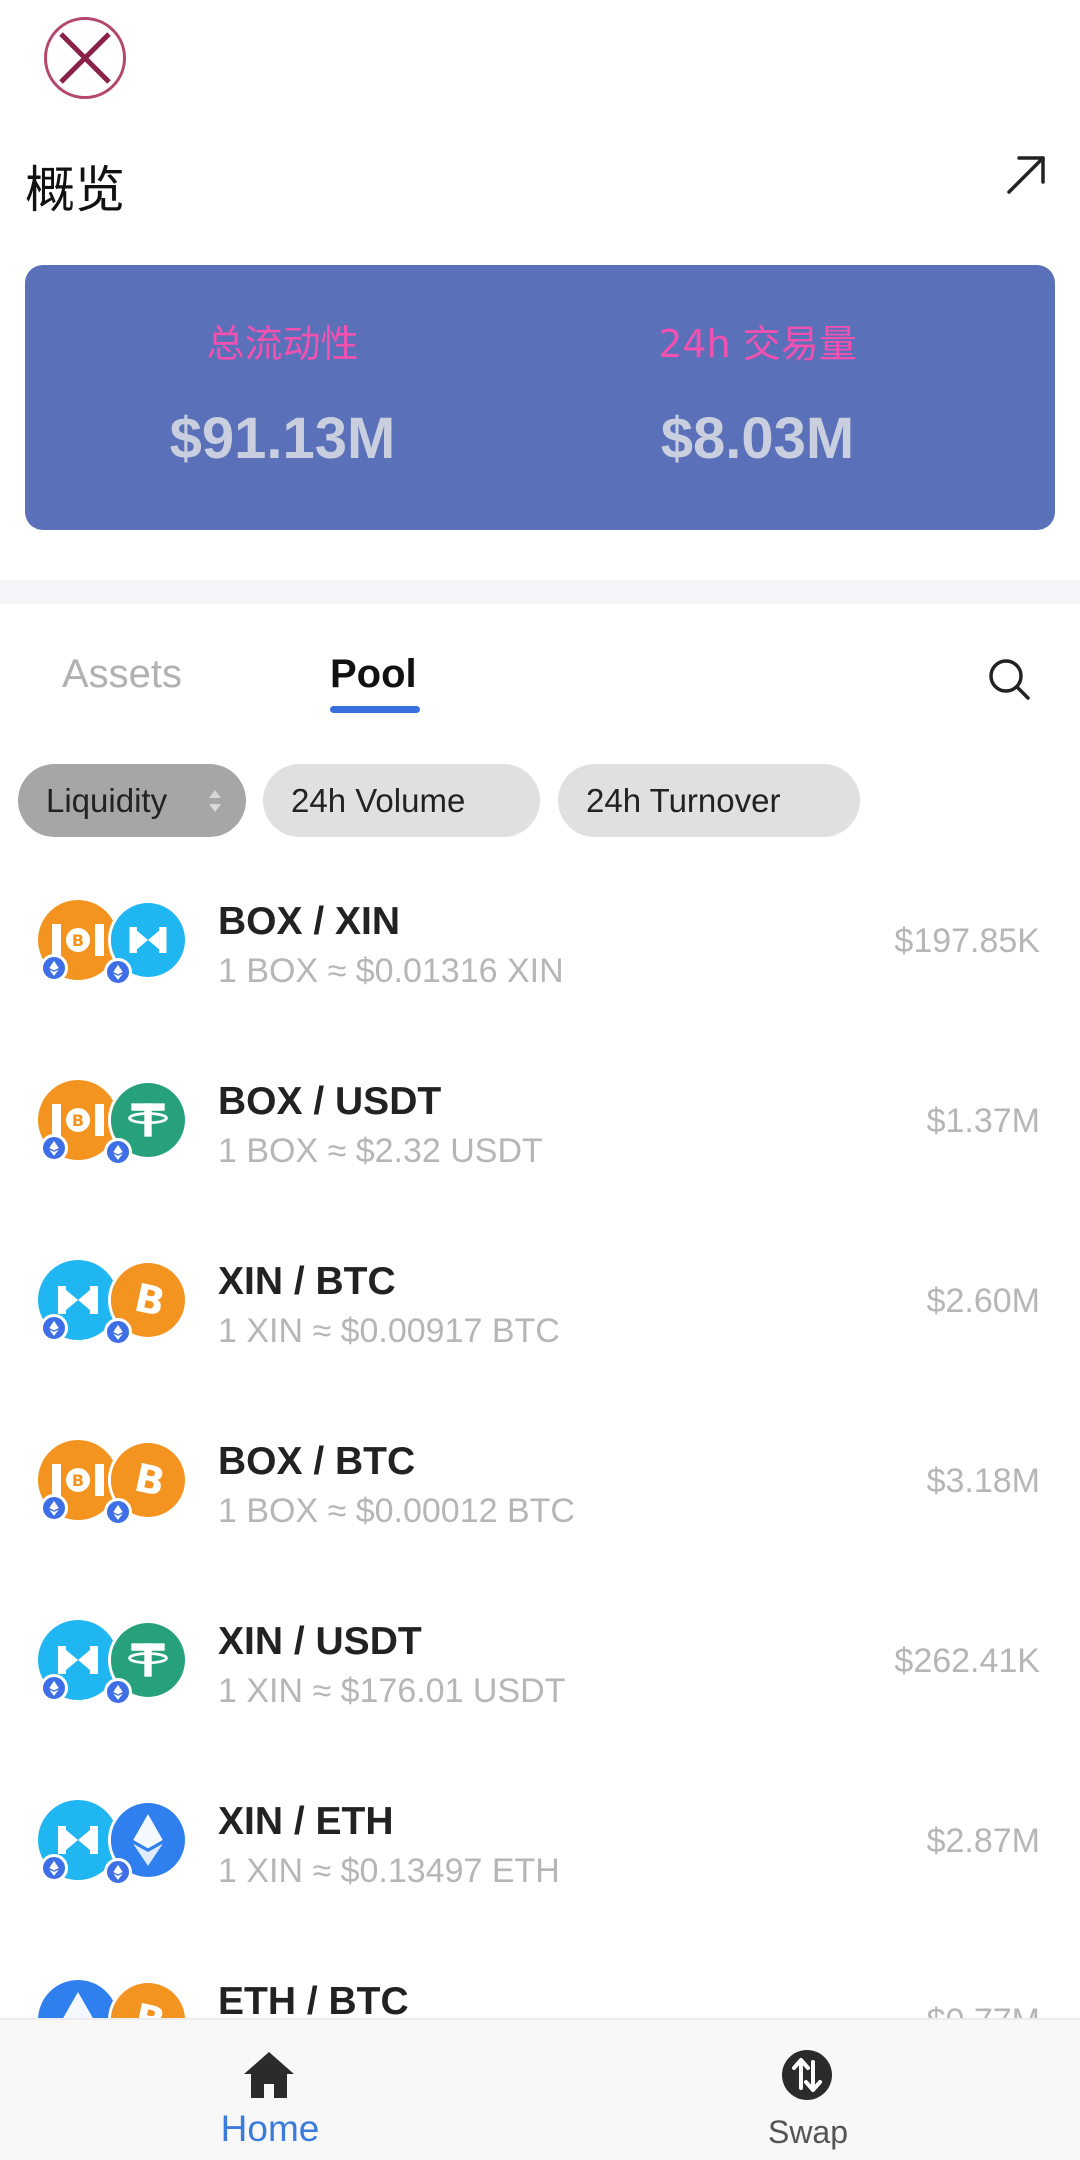 The image size is (1080, 2160). I want to click on pair-name: BOX / BTC, so click(317, 1461).